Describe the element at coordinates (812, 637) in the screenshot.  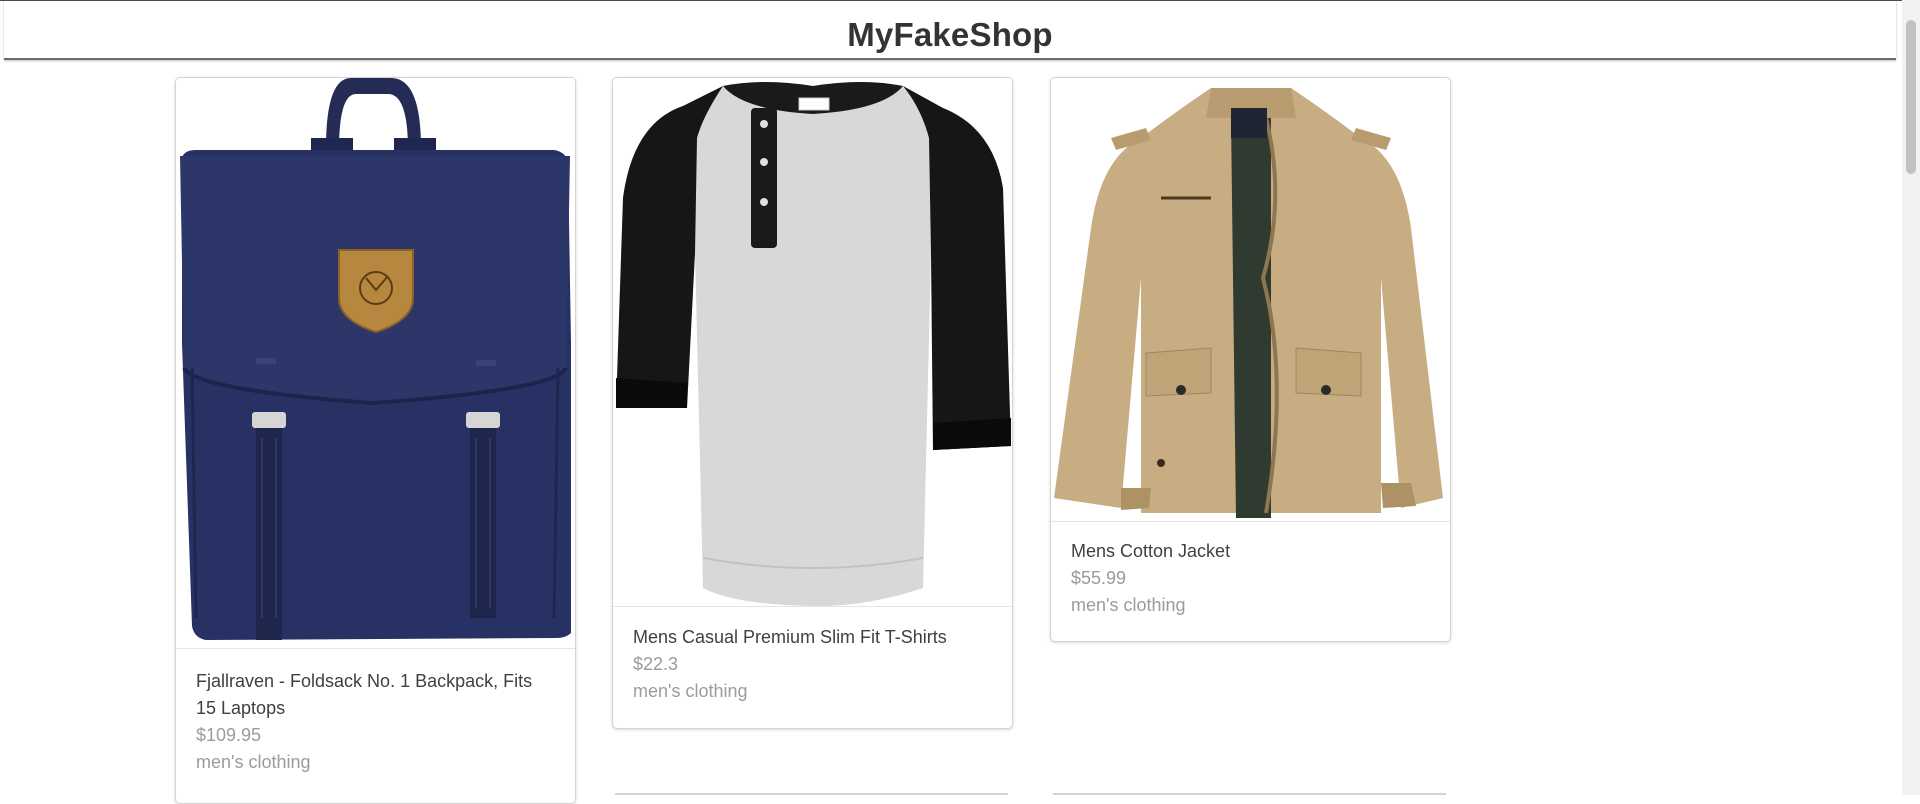
I see `product-title: Mens Casual Premium Slim Fit T-Shirts` at that location.